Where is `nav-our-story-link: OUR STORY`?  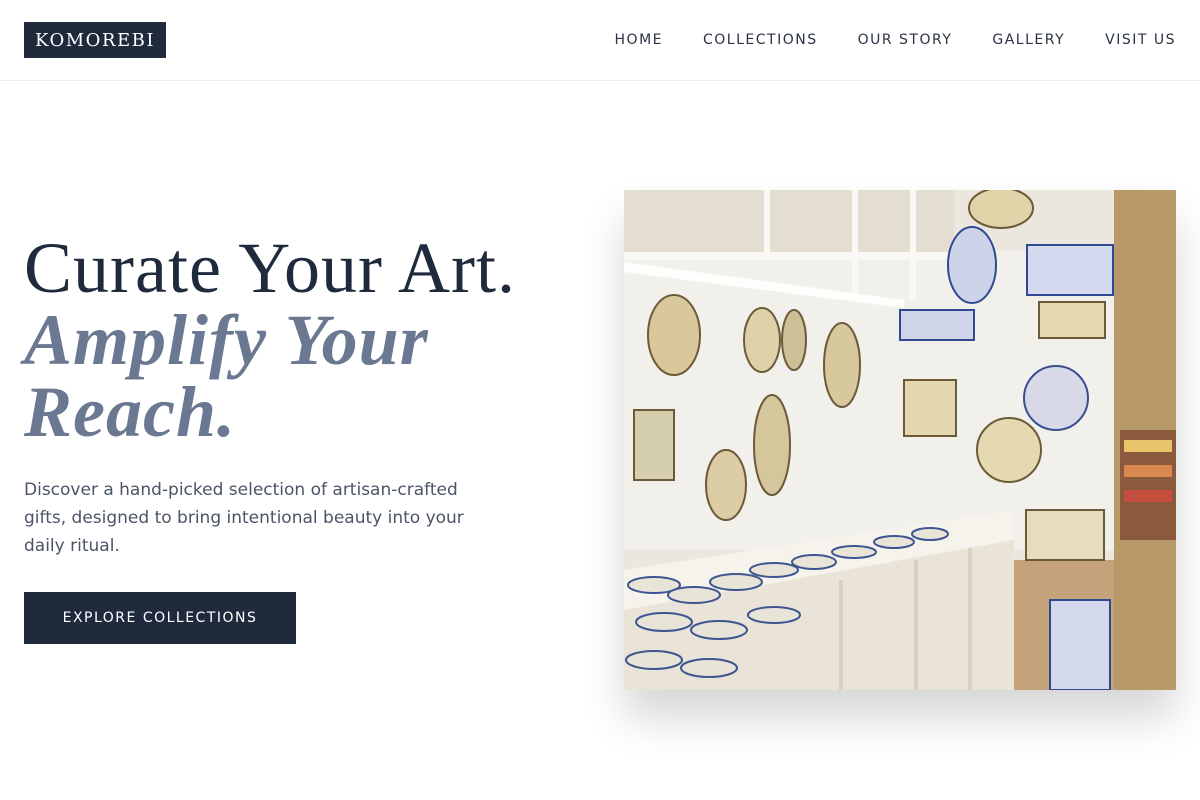 nav-our-story-link: OUR STORY is located at coordinates (905, 40).